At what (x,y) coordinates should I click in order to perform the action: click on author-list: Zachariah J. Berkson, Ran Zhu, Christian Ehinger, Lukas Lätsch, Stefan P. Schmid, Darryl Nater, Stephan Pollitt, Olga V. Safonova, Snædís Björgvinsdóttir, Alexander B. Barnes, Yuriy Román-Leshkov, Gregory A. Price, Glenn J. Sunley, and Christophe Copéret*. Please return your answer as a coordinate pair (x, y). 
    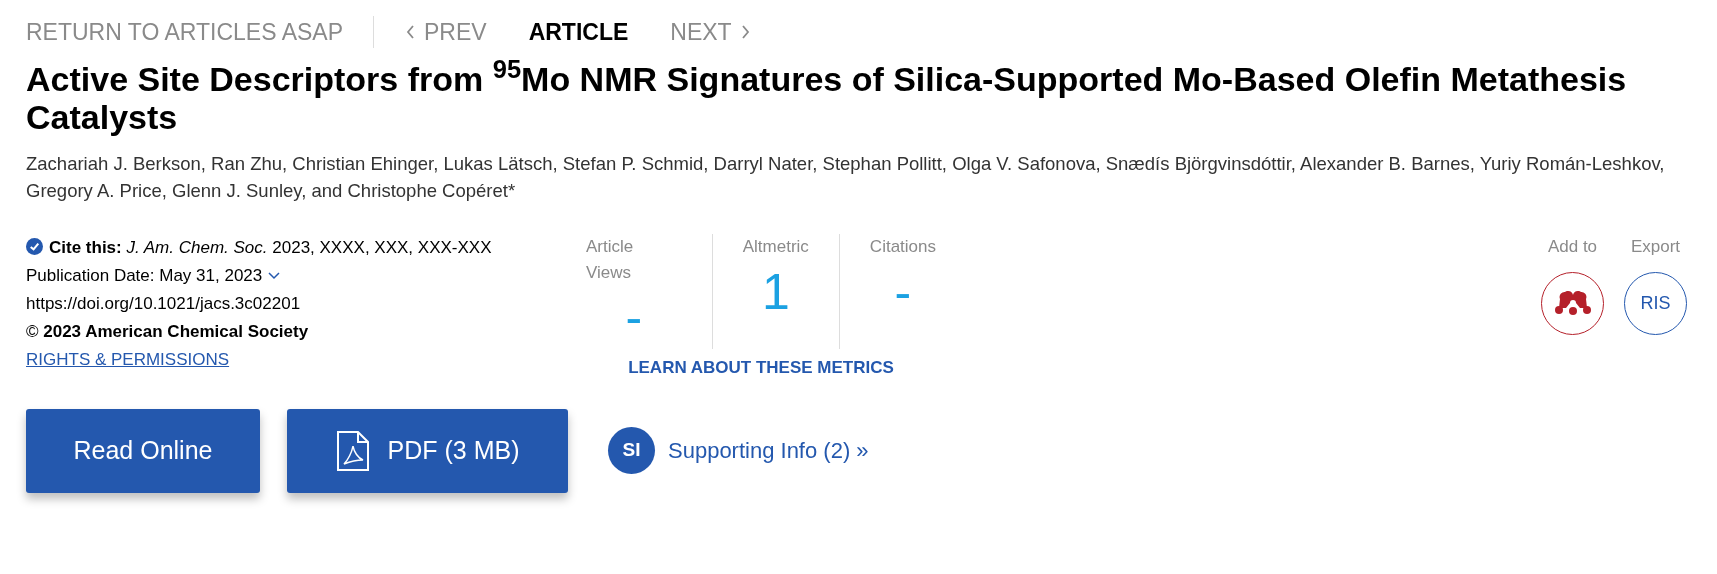
    Looking at the image, I should click on (866, 177).